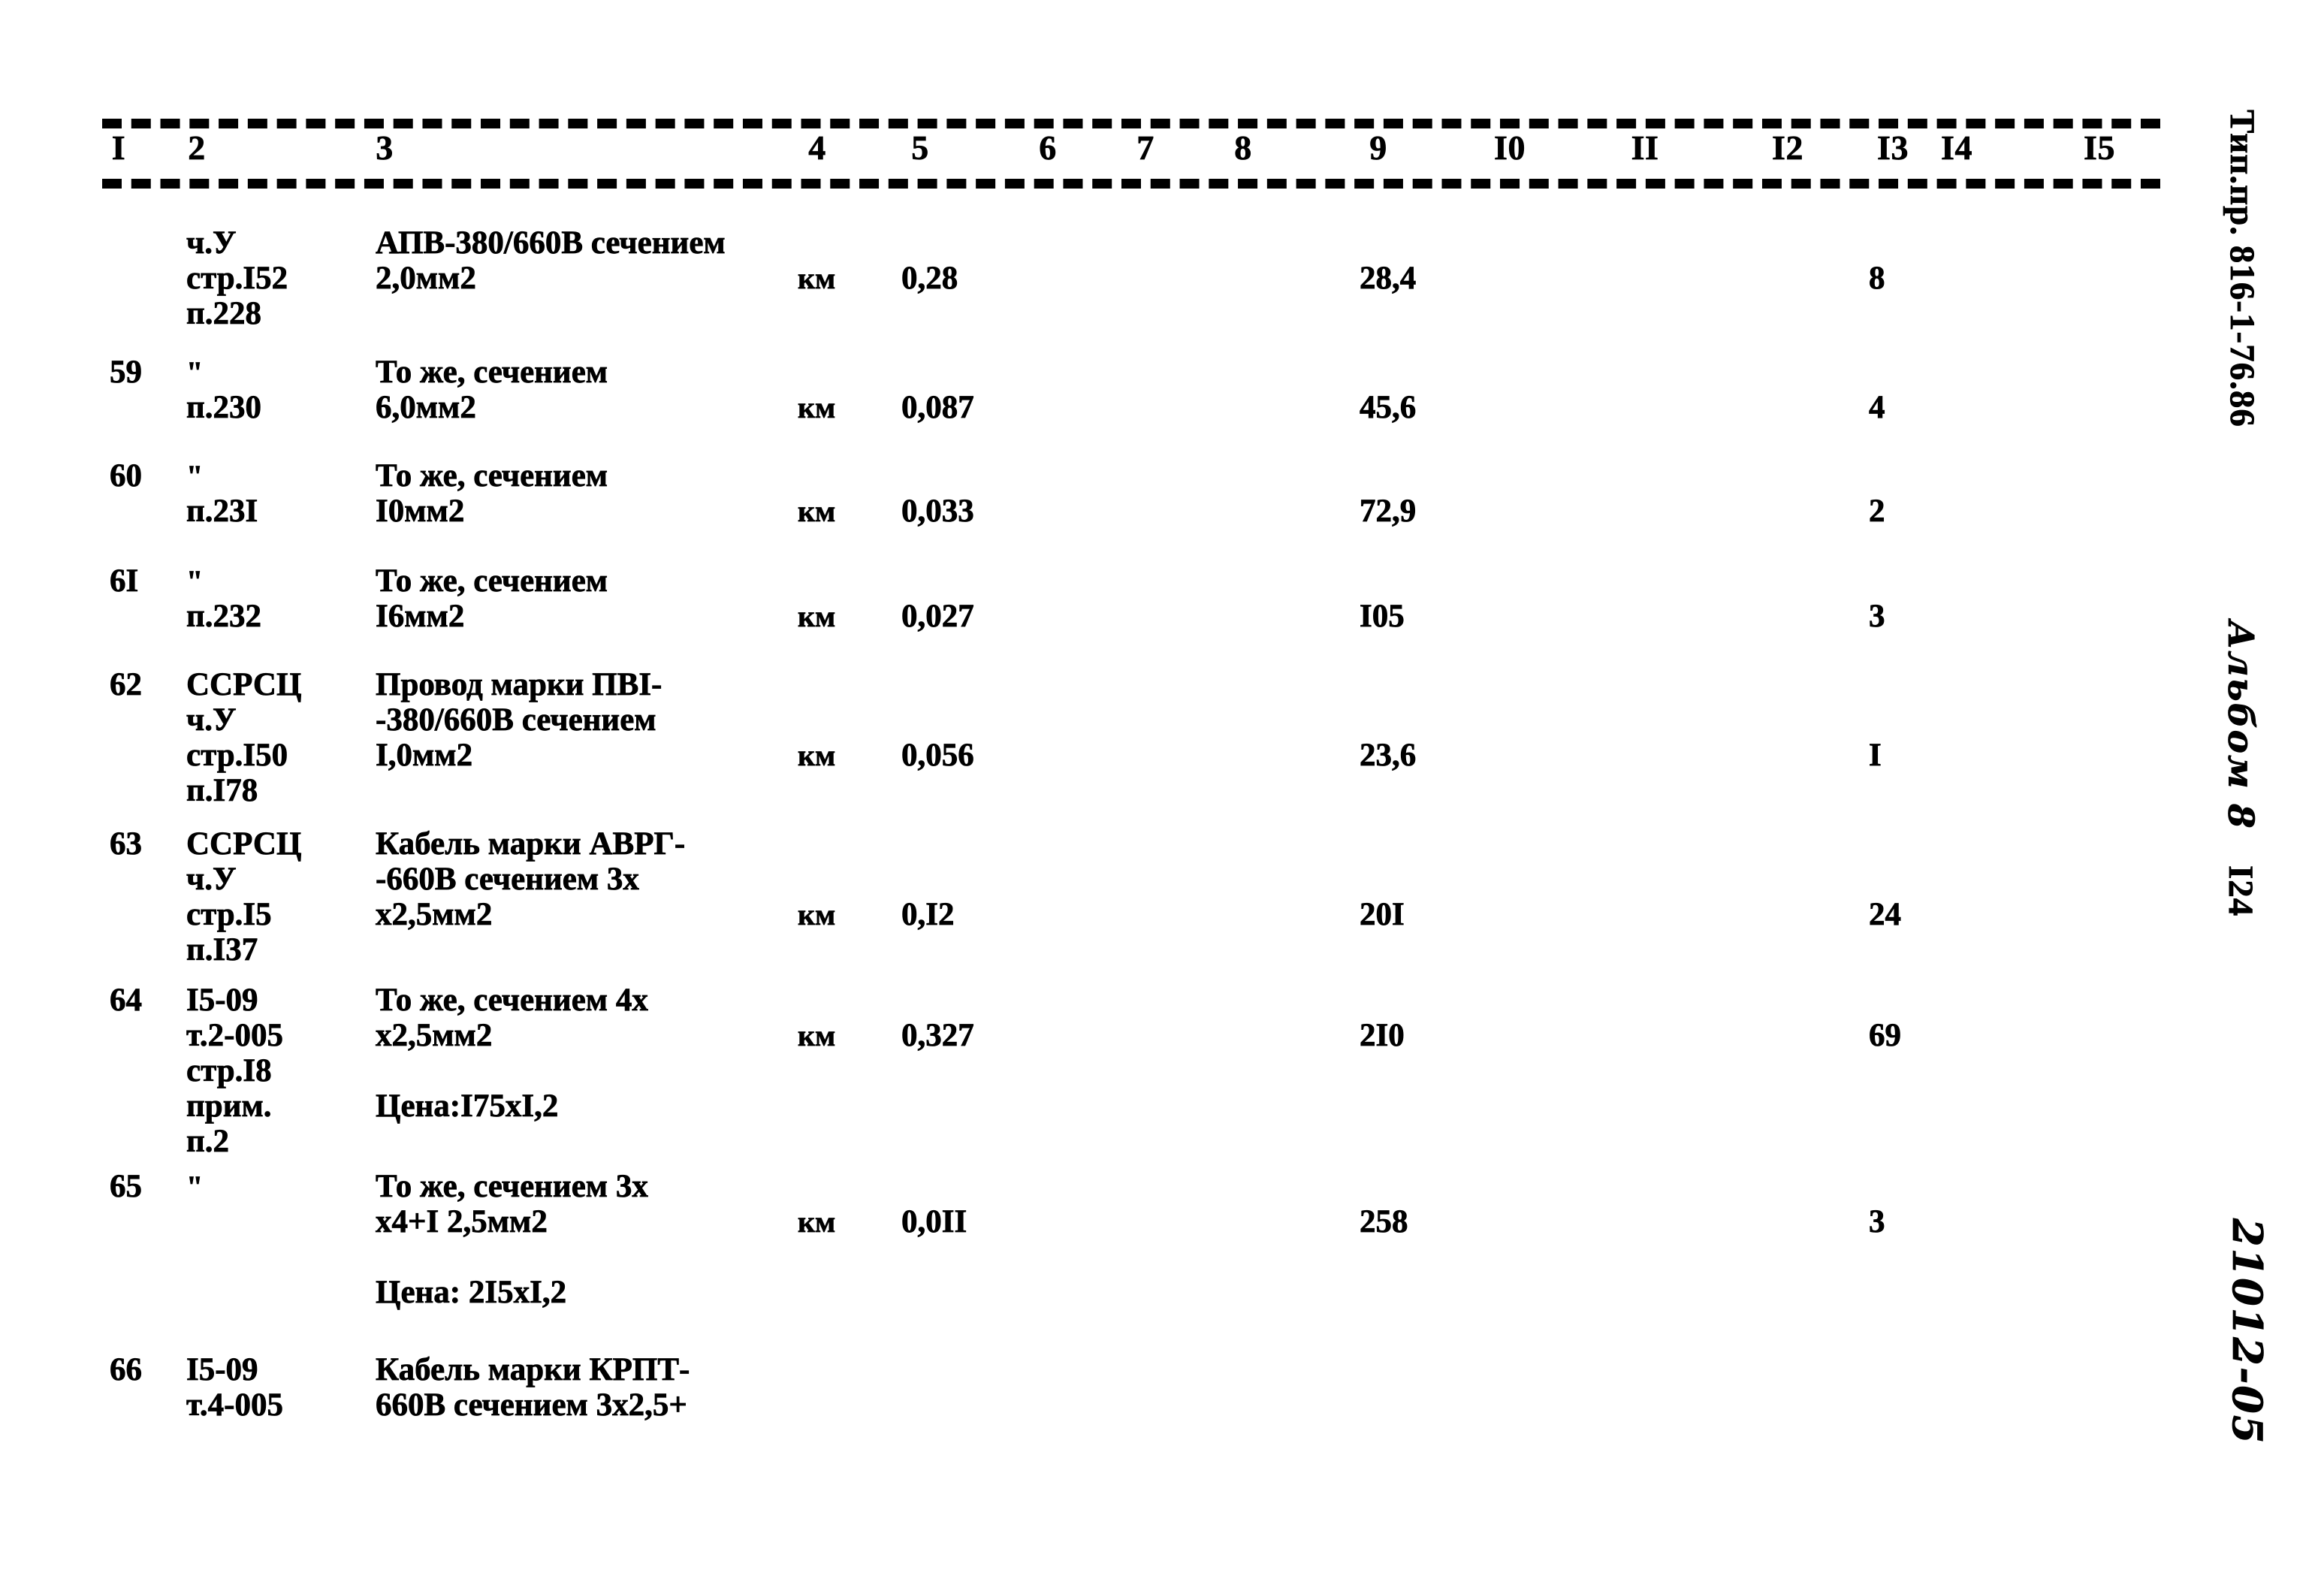  What do you see at coordinates (426, 279) in the screenshot?
I see `description-line: 2,0мм2` at bounding box center [426, 279].